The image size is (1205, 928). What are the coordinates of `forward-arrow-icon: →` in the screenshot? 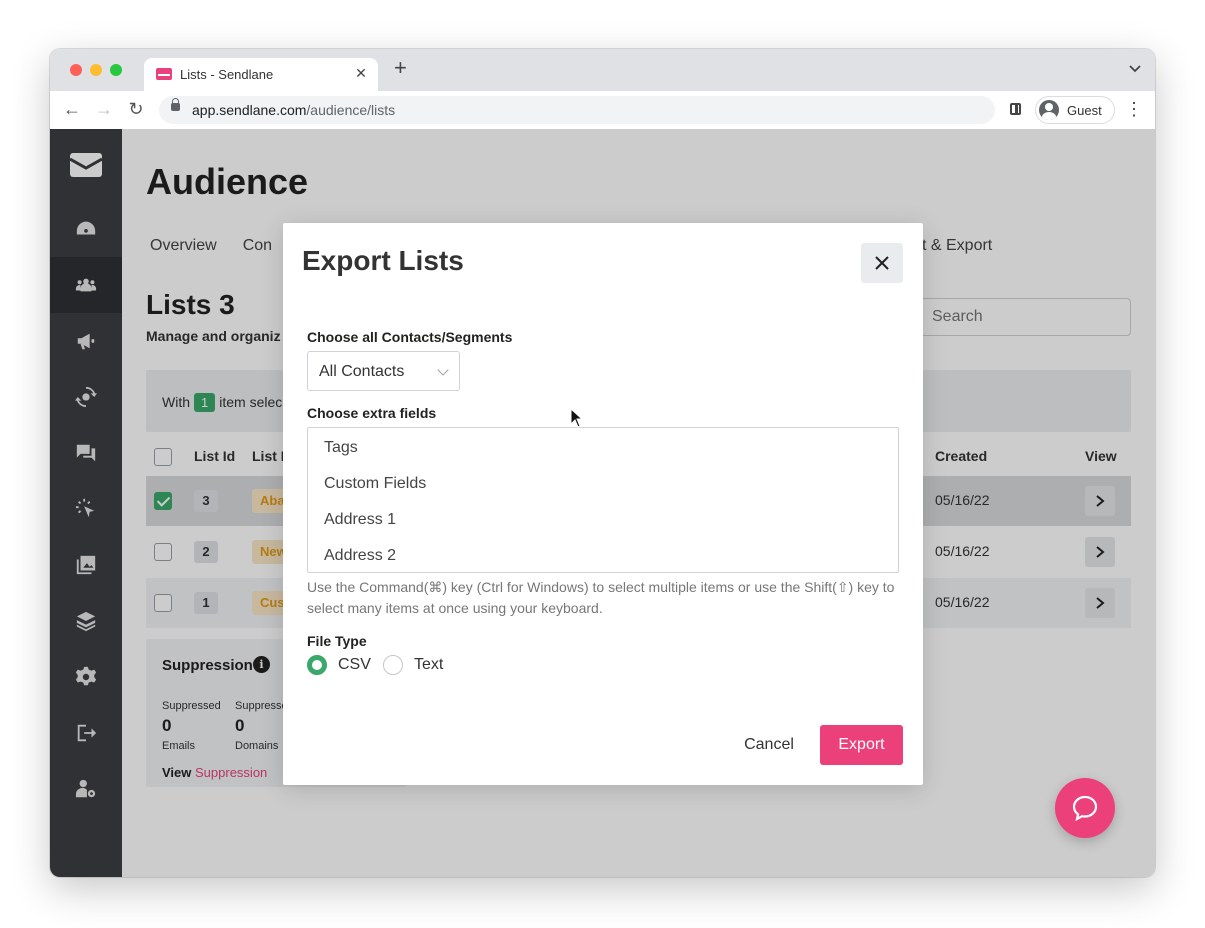 It's located at (104, 109).